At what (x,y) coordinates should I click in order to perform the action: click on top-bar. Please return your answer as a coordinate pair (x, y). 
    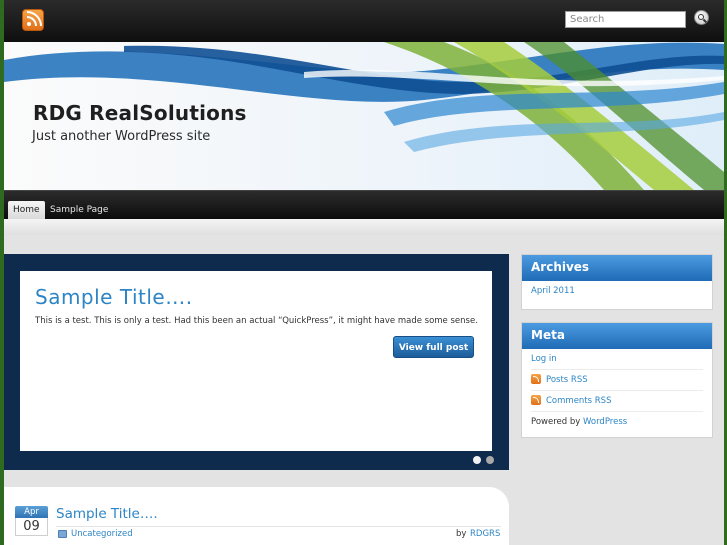
    Looking at the image, I should click on (364, 21).